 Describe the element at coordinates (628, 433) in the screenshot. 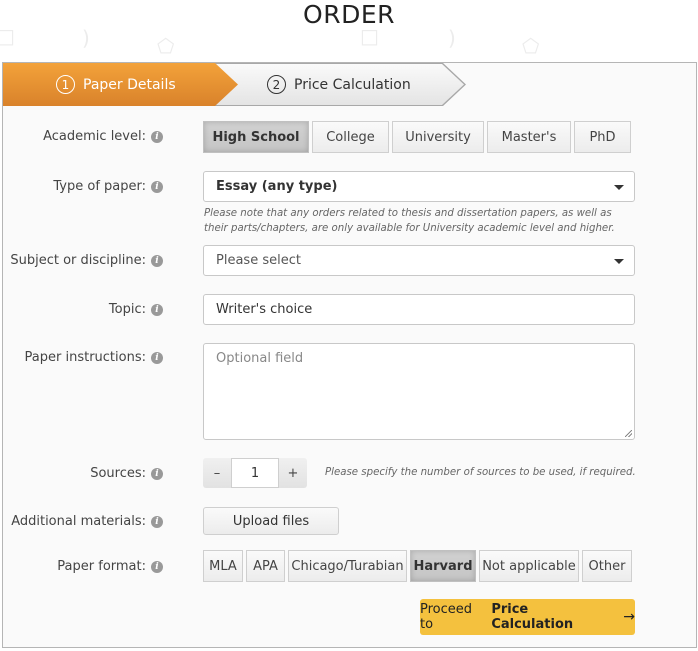

I see `resize-handle-icon` at that location.